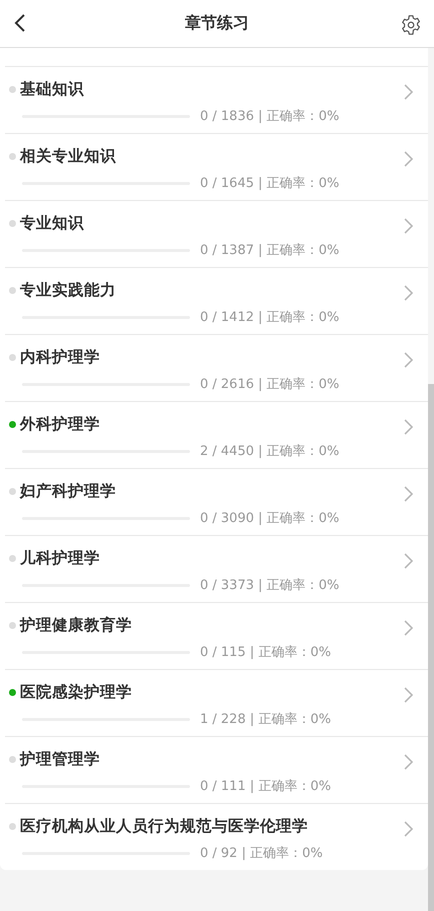  I want to click on chapter-title: 内科护理学, so click(60, 357).